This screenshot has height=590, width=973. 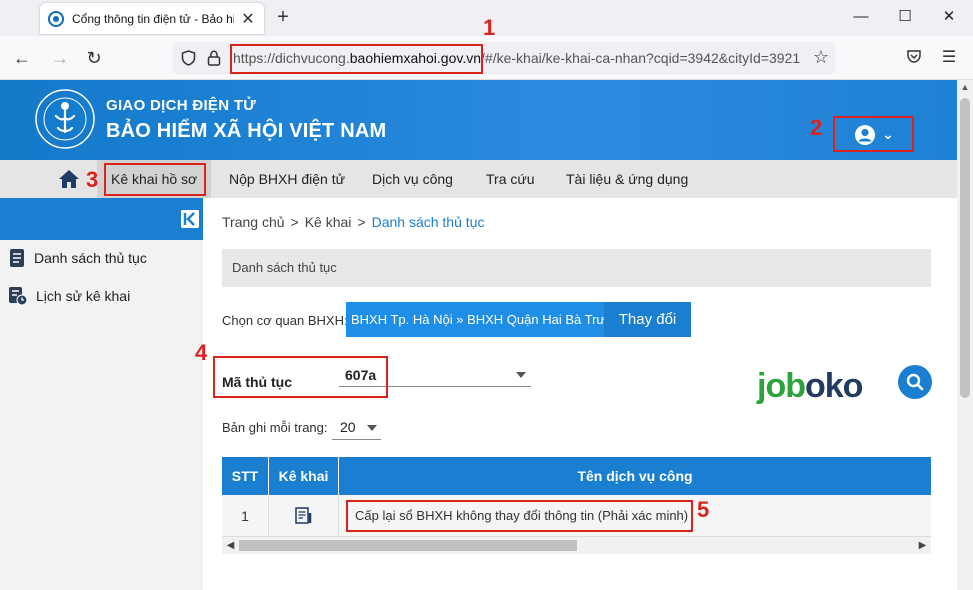 What do you see at coordinates (56, 18) in the screenshot?
I see `site-favicon-icon` at bounding box center [56, 18].